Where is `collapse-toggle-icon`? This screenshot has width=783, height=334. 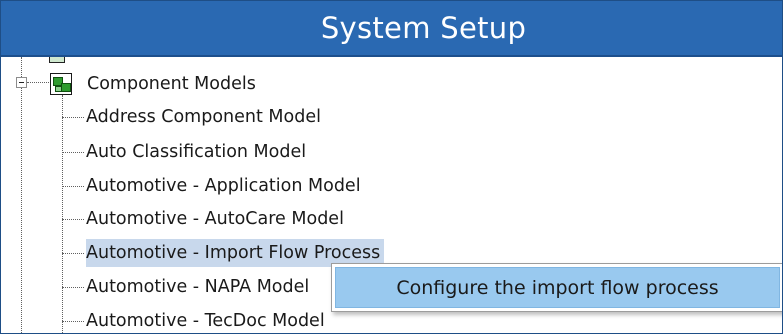 collapse-toggle-icon is located at coordinates (21, 82).